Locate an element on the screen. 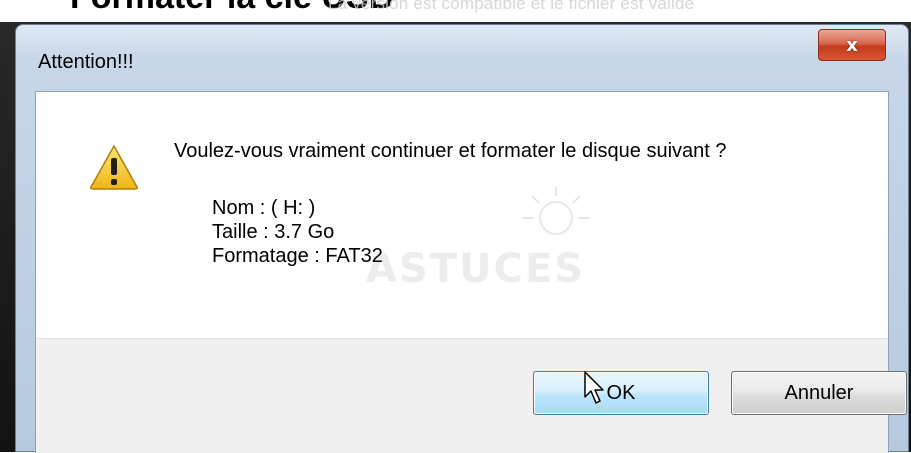 Image resolution: width=911 pixels, height=453 pixels. watermark-text: ASTUCES is located at coordinates (476, 269).